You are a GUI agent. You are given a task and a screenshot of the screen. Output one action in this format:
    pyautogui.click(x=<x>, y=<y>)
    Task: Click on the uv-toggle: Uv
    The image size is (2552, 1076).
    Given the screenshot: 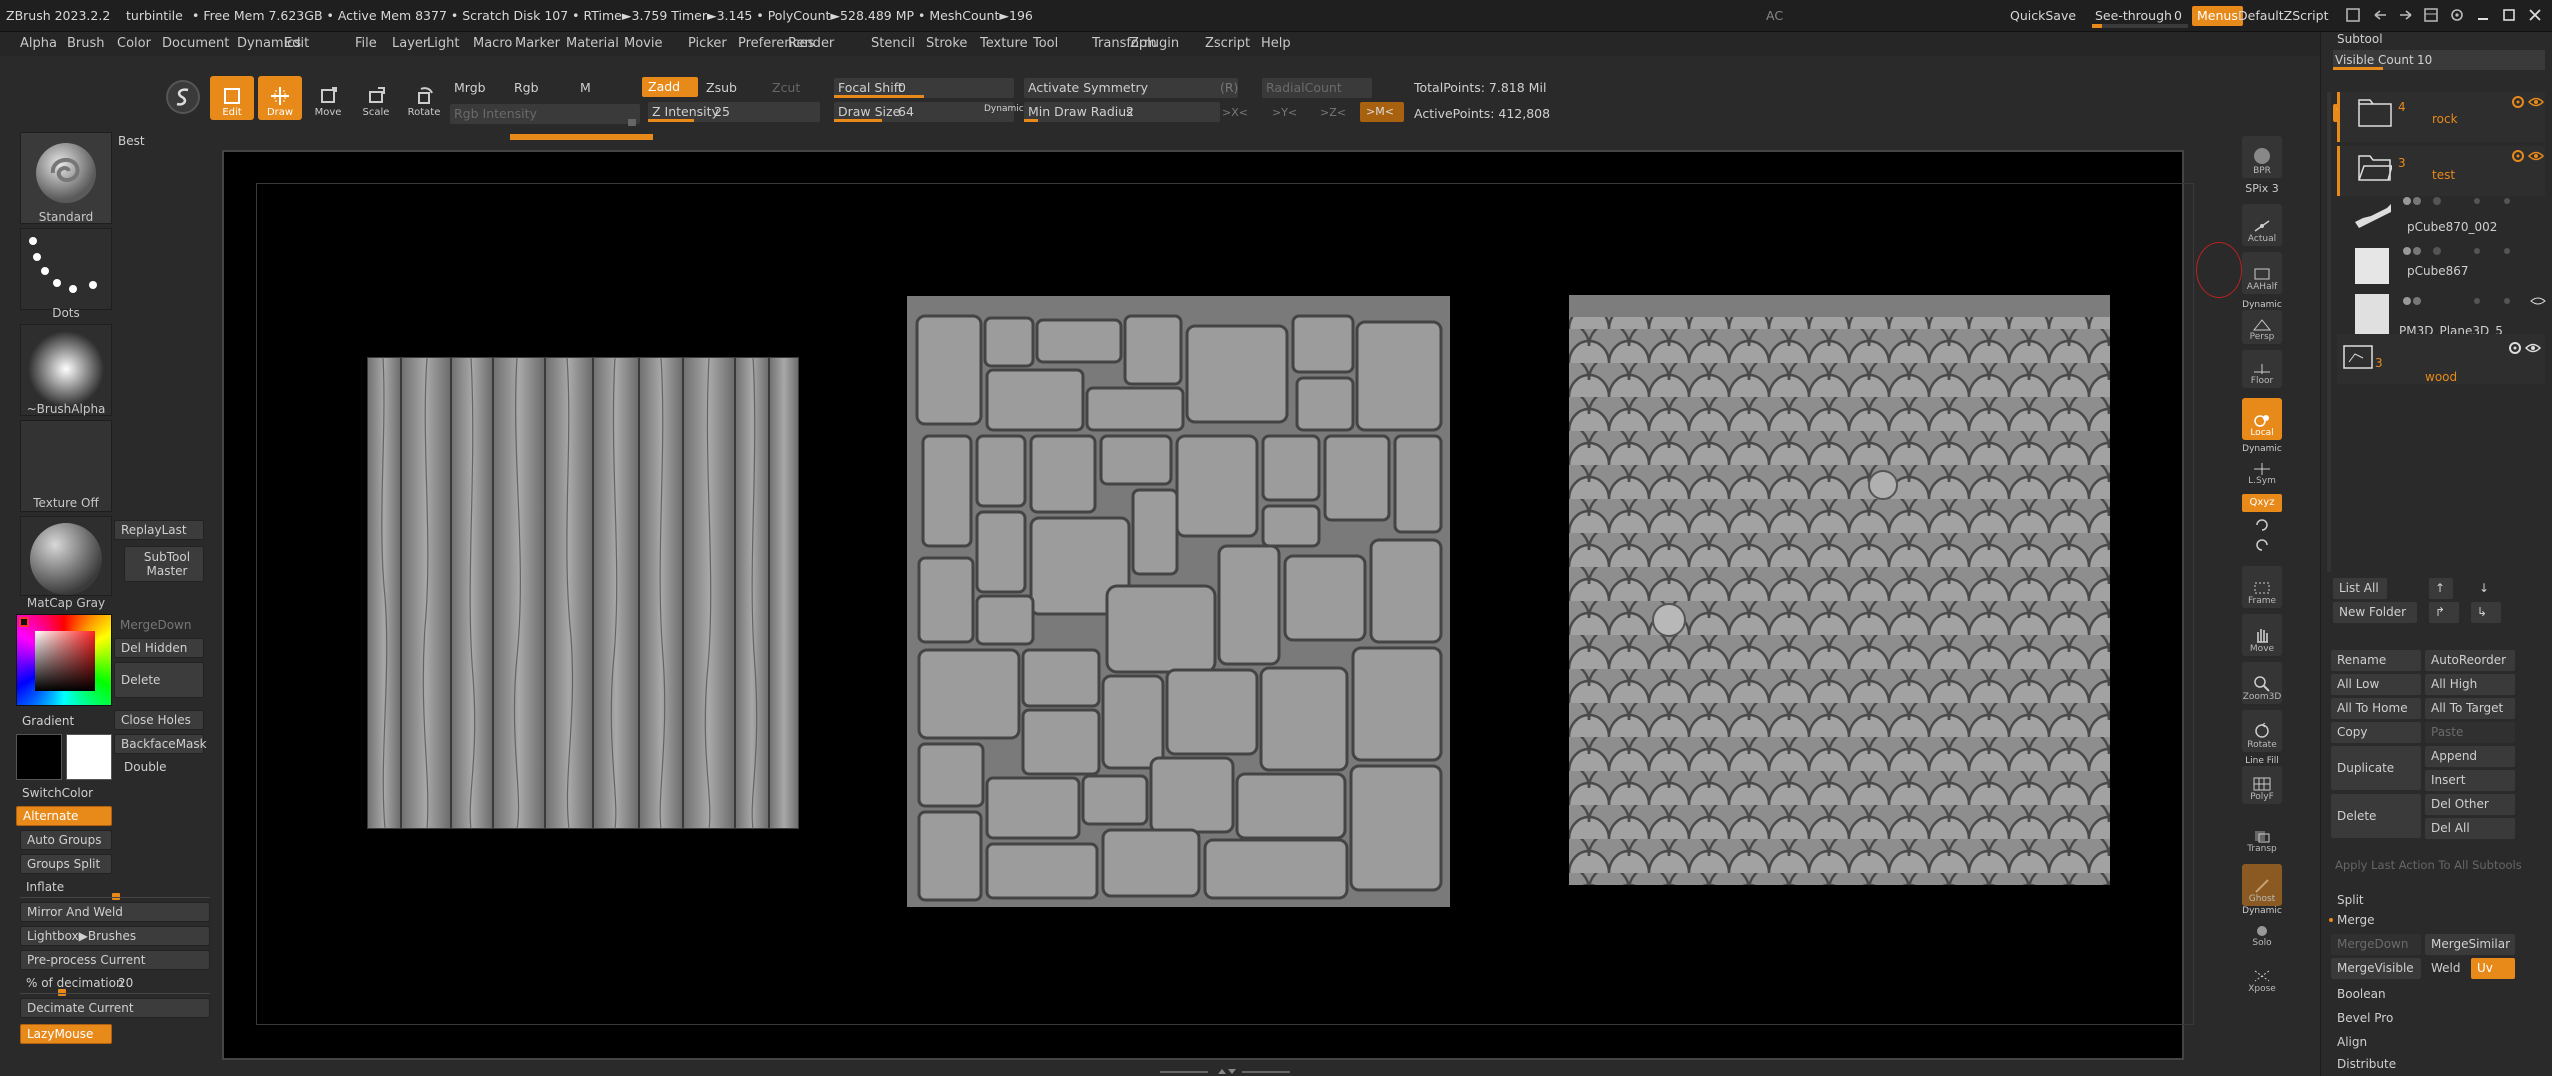 What is the action you would take?
    pyautogui.click(x=2493, y=968)
    